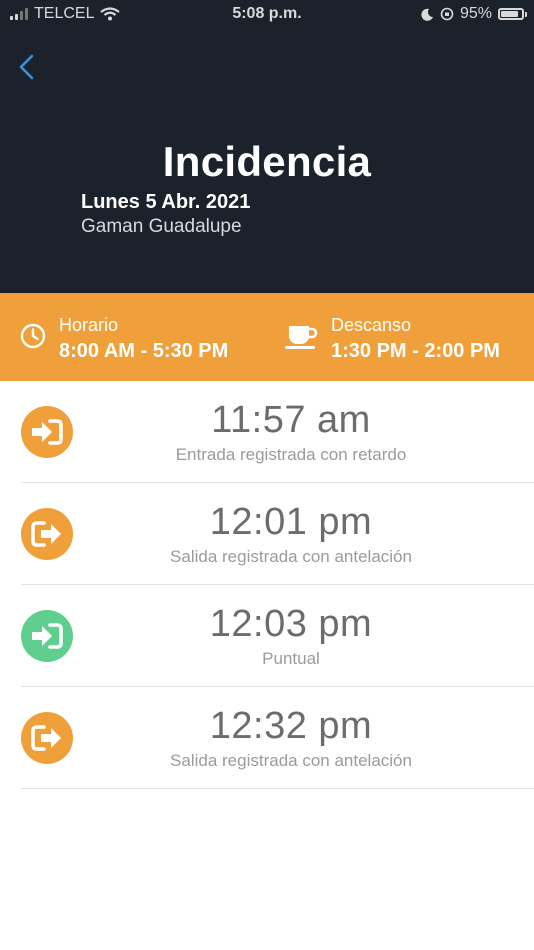 Image resolution: width=534 pixels, height=950 pixels. What do you see at coordinates (427, 14) in the screenshot?
I see `moon-icon` at bounding box center [427, 14].